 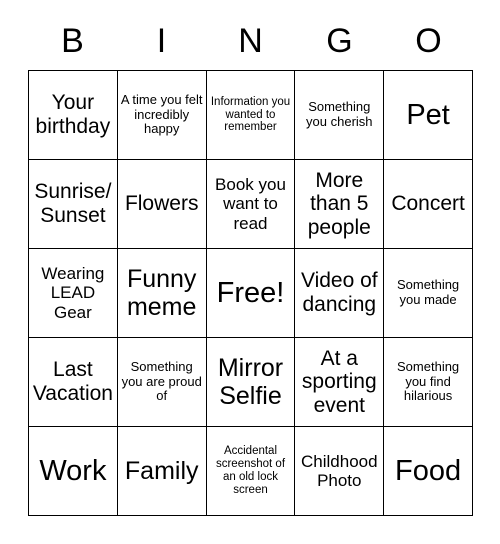 I want to click on bingo-cell-r4-c2: Something you are proud of, so click(x=162, y=382).